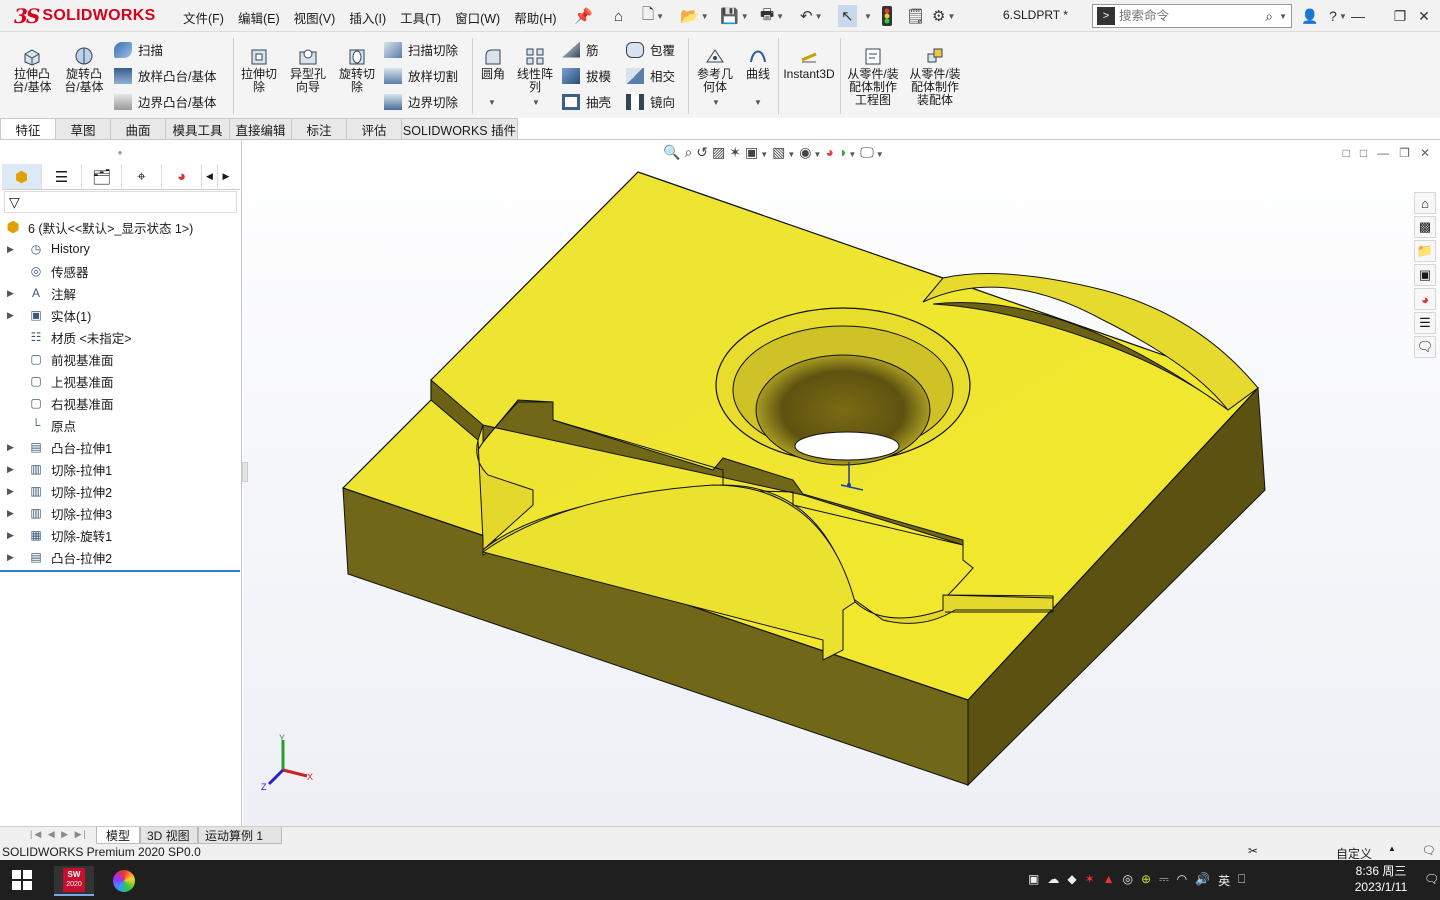 Image resolution: width=1440 pixels, height=900 pixels. Describe the element at coordinates (32, 70) in the screenshot. I see `extrude-boss-button: 拉伸凸台/基体` at that location.